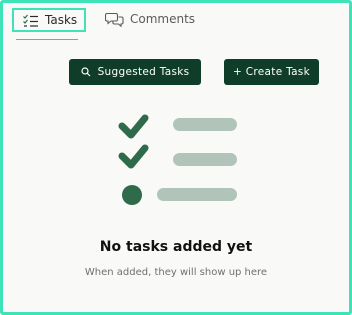 This screenshot has width=352, height=315. I want to click on tab-comments-label: Comments, so click(163, 19).